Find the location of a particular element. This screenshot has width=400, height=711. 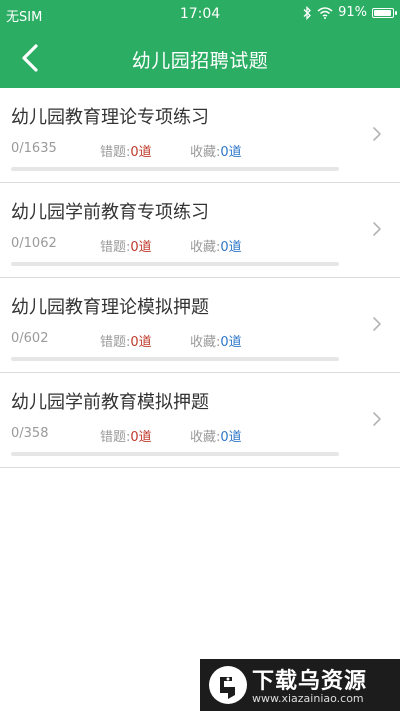

list-item: 幼儿园学前教育专项练习 0/1062 错题:0道 收藏:0道 is located at coordinates (200, 230).